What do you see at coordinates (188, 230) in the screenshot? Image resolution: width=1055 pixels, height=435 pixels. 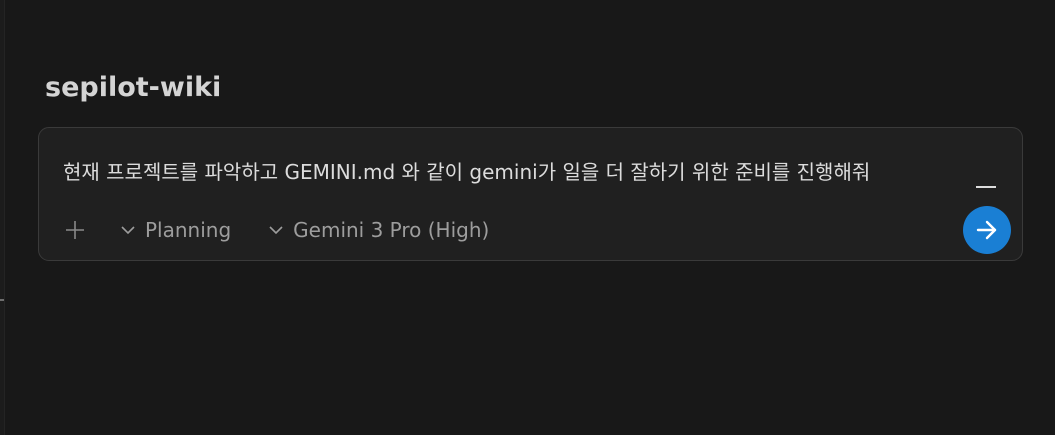 I see `mode-label: Planning` at bounding box center [188, 230].